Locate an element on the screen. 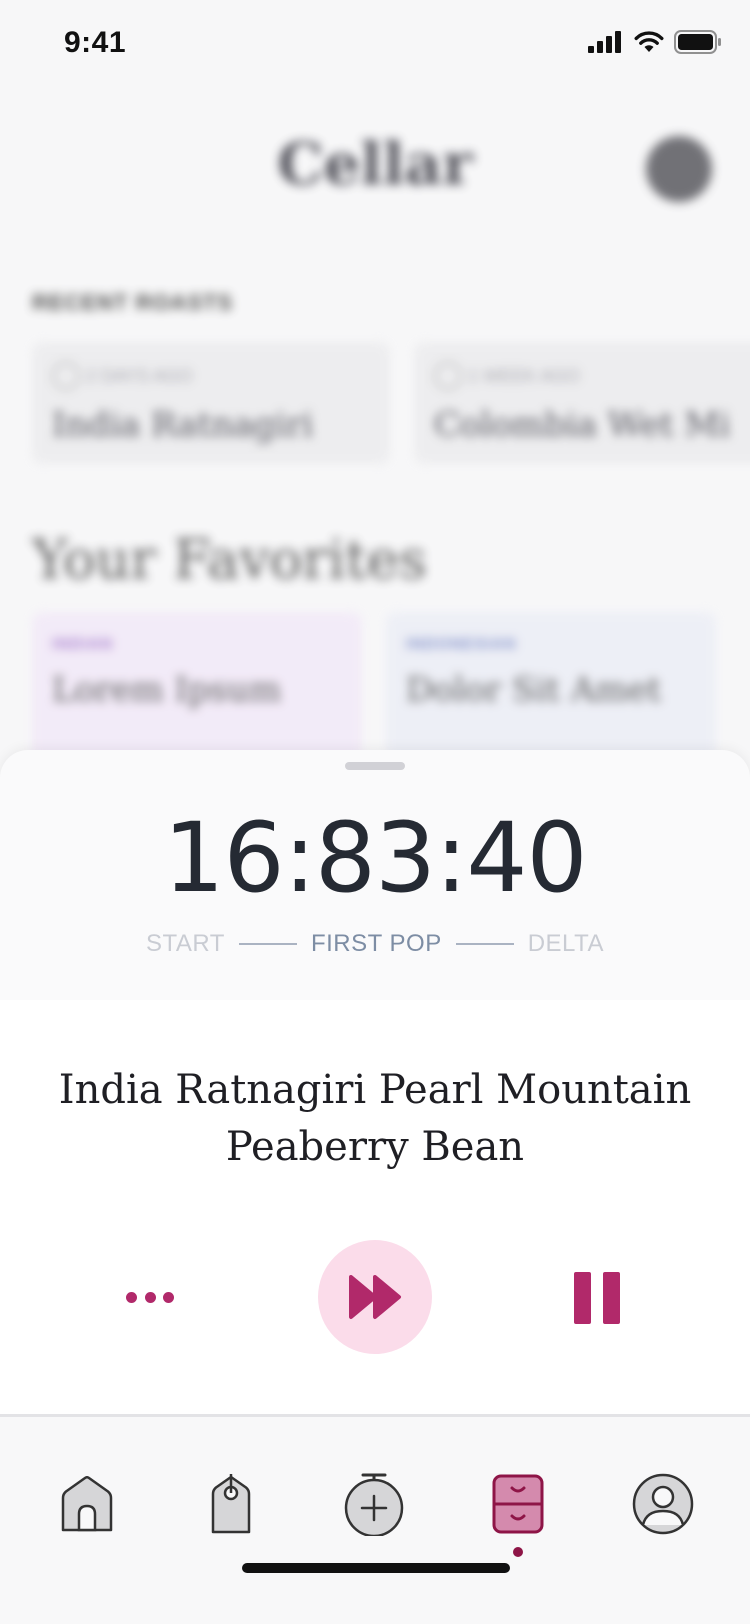 This screenshot has width=750, height=1624. avatar is located at coordinates (679, 169).